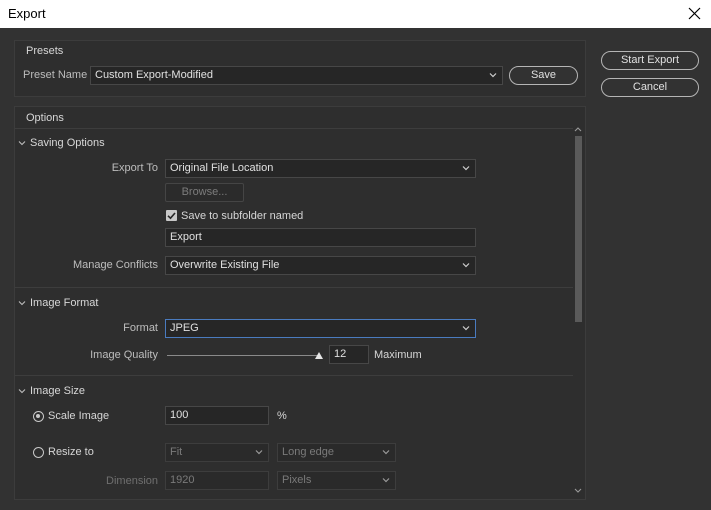 The image size is (711, 510). I want to click on saving-options-divider, so click(294, 287).